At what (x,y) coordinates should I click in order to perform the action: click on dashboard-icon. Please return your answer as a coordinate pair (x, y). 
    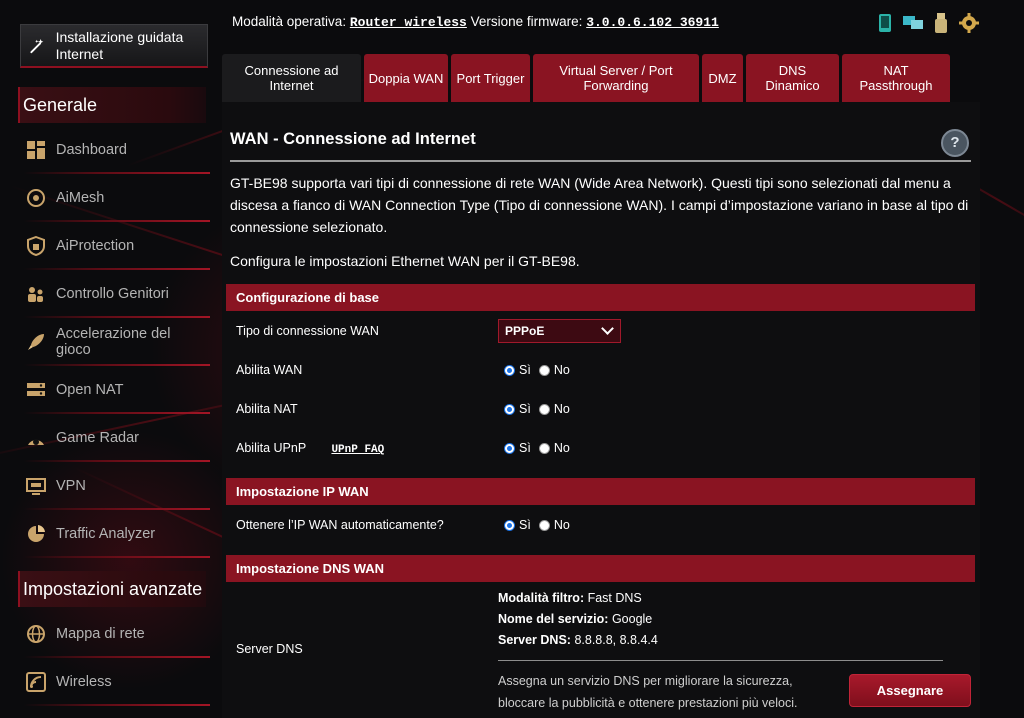
    Looking at the image, I should click on (36, 150).